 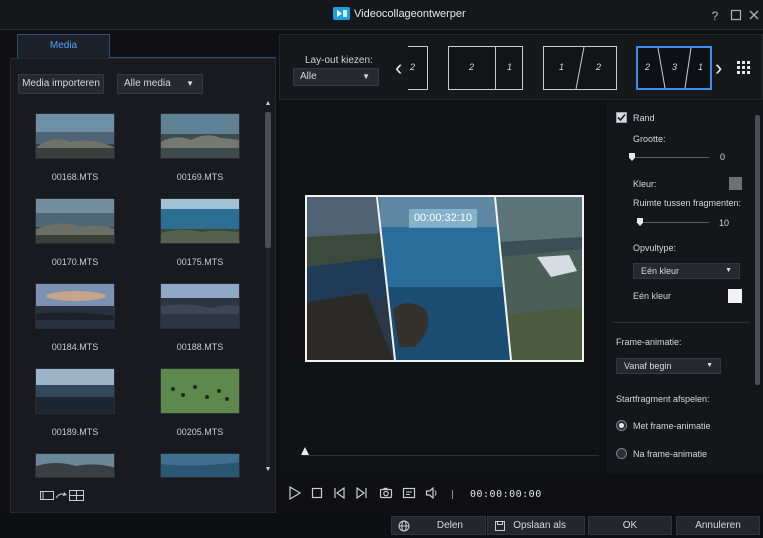 I want to click on start-clip-label: Startfragment afspelen:, so click(x=663, y=399).